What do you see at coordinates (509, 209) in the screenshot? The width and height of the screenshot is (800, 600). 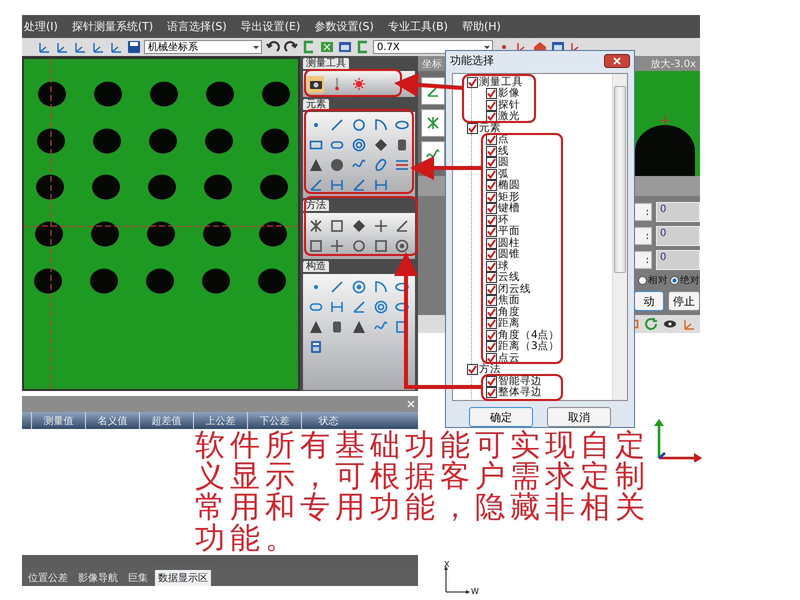 I see `tree-item: 键槽` at bounding box center [509, 209].